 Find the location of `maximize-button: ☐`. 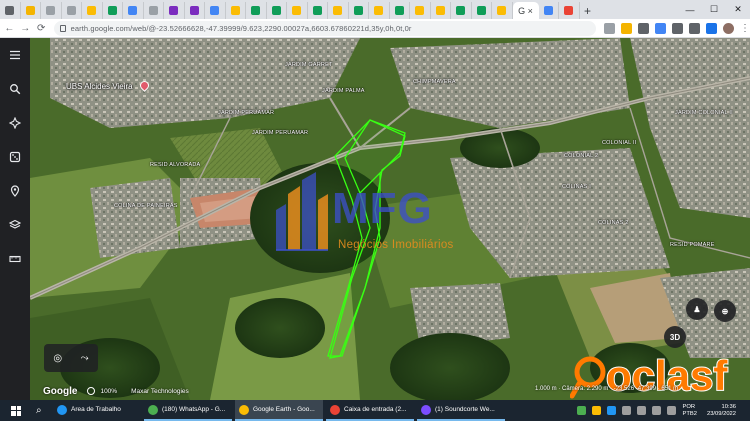

maximize-button: ☐ is located at coordinates (714, 9).